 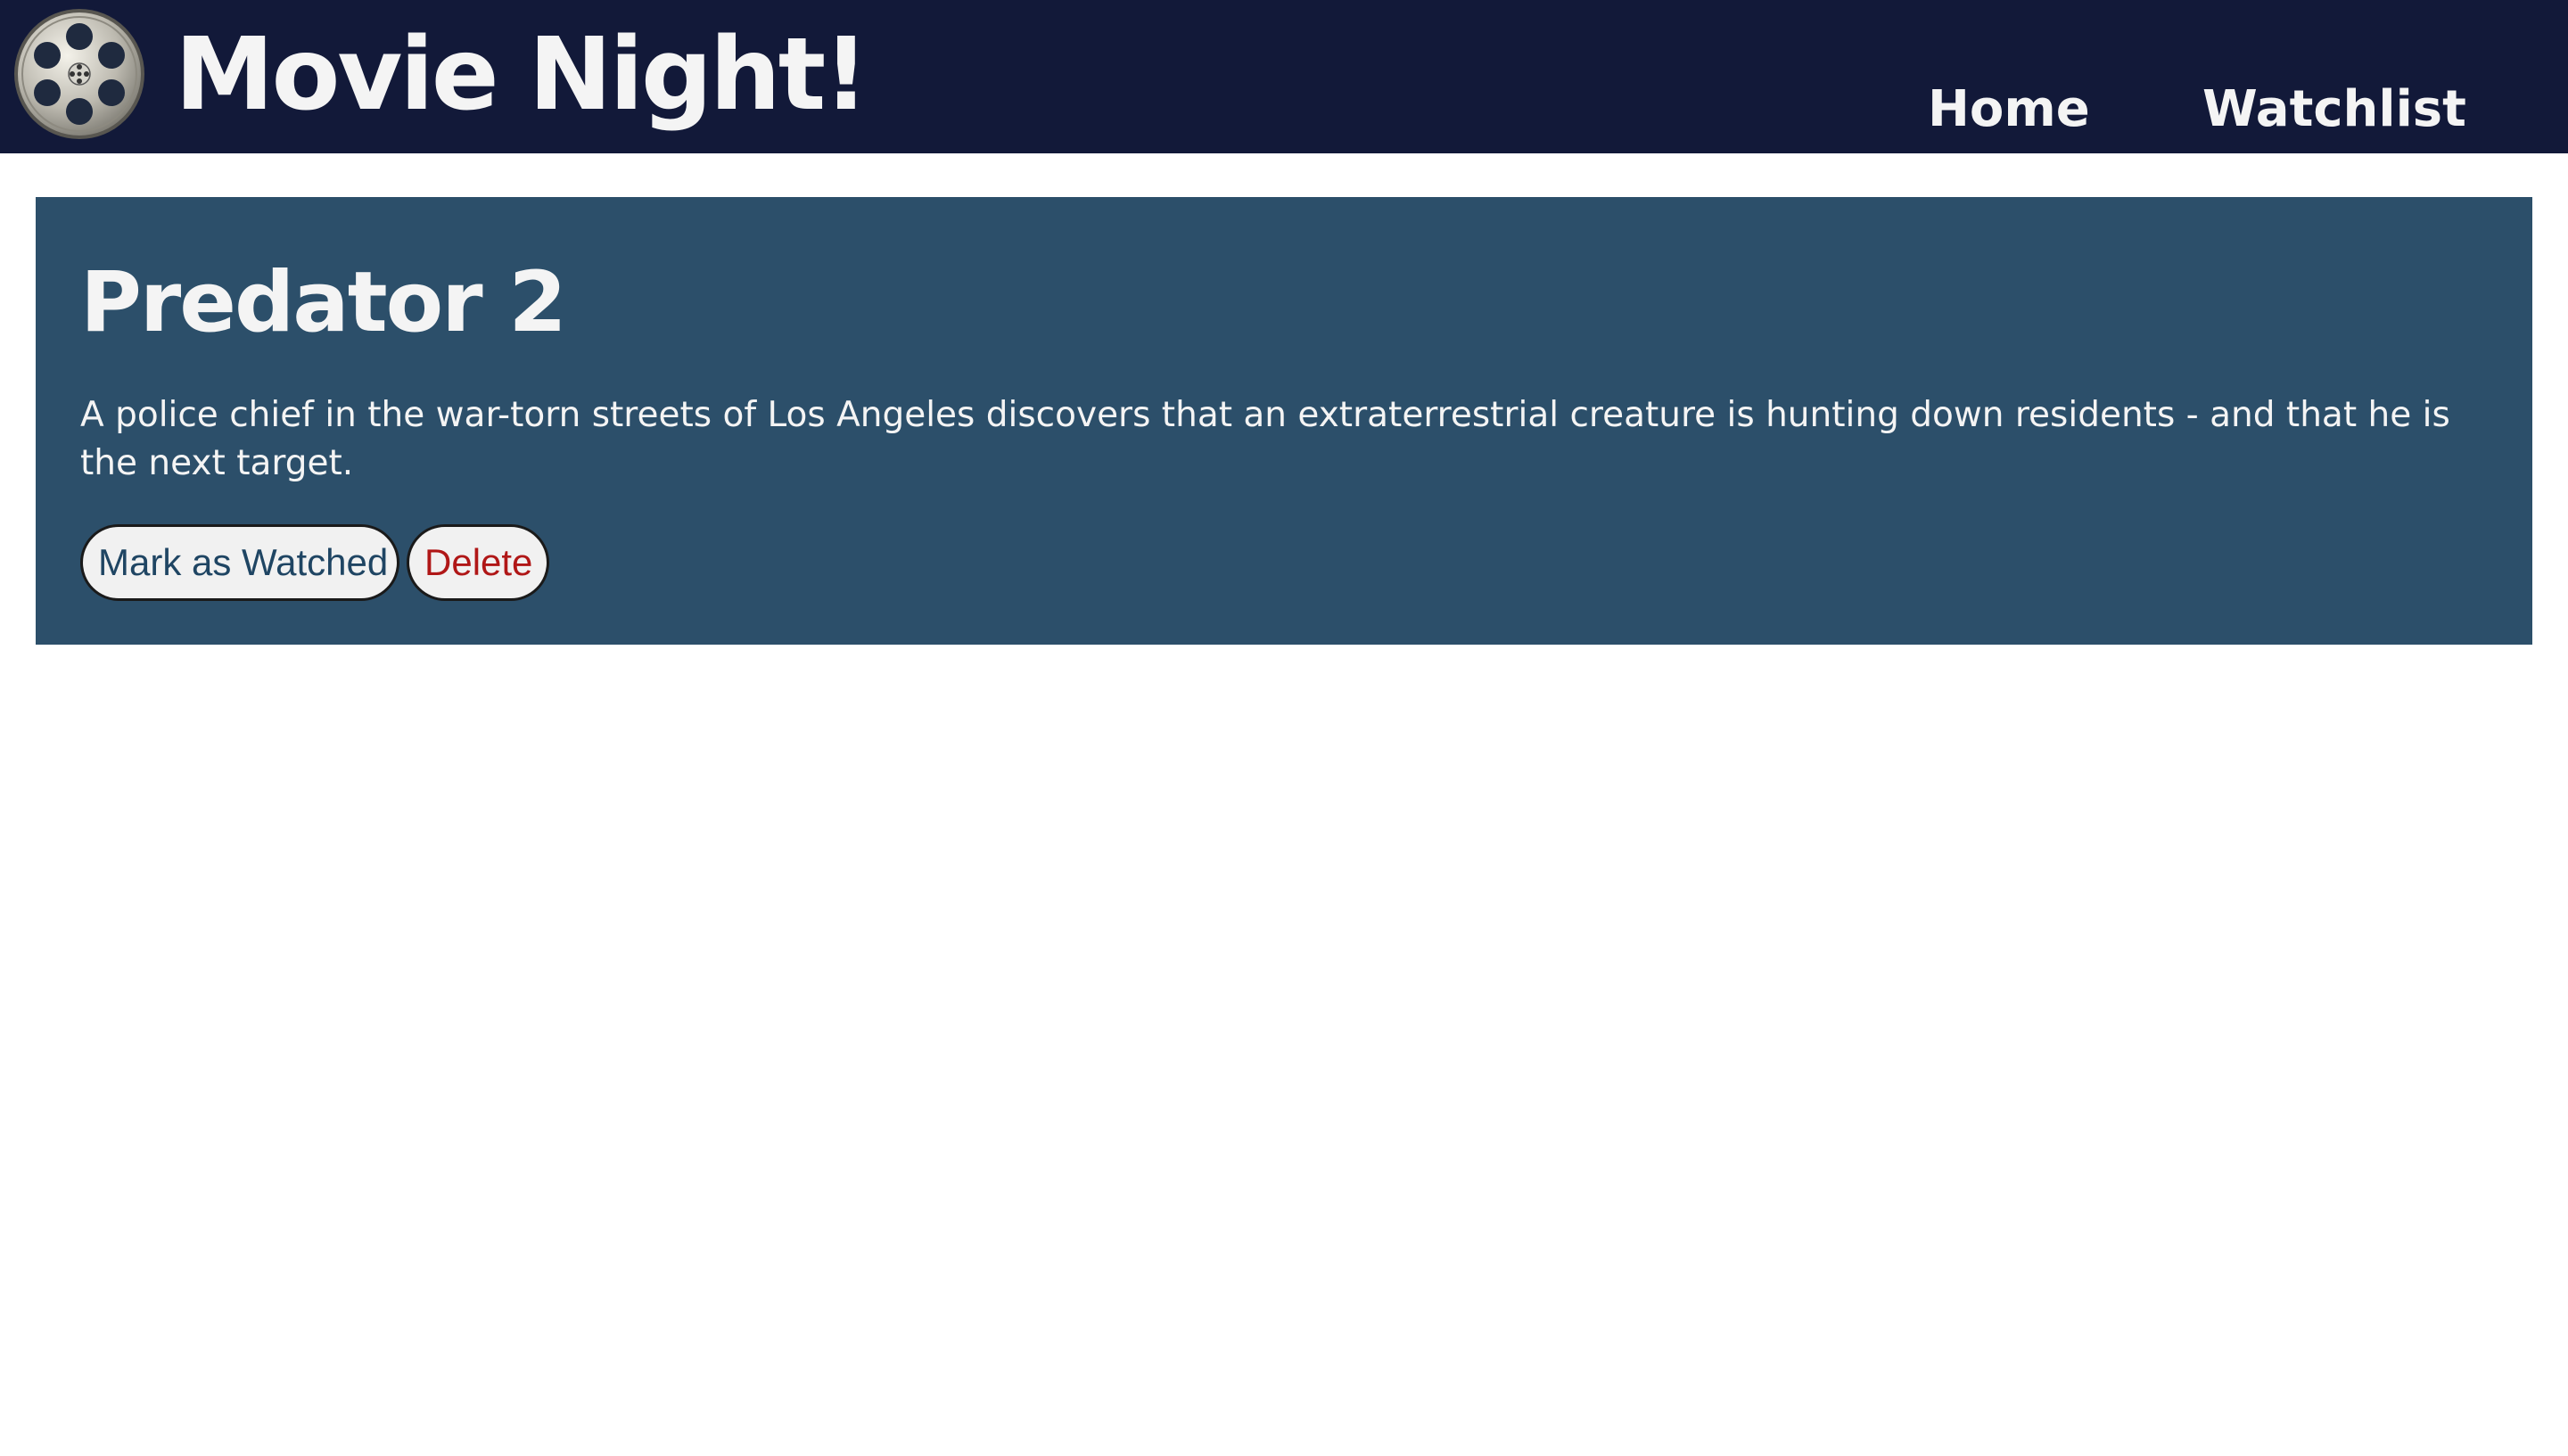 I want to click on movie-title: Predator 2, so click(x=323, y=302).